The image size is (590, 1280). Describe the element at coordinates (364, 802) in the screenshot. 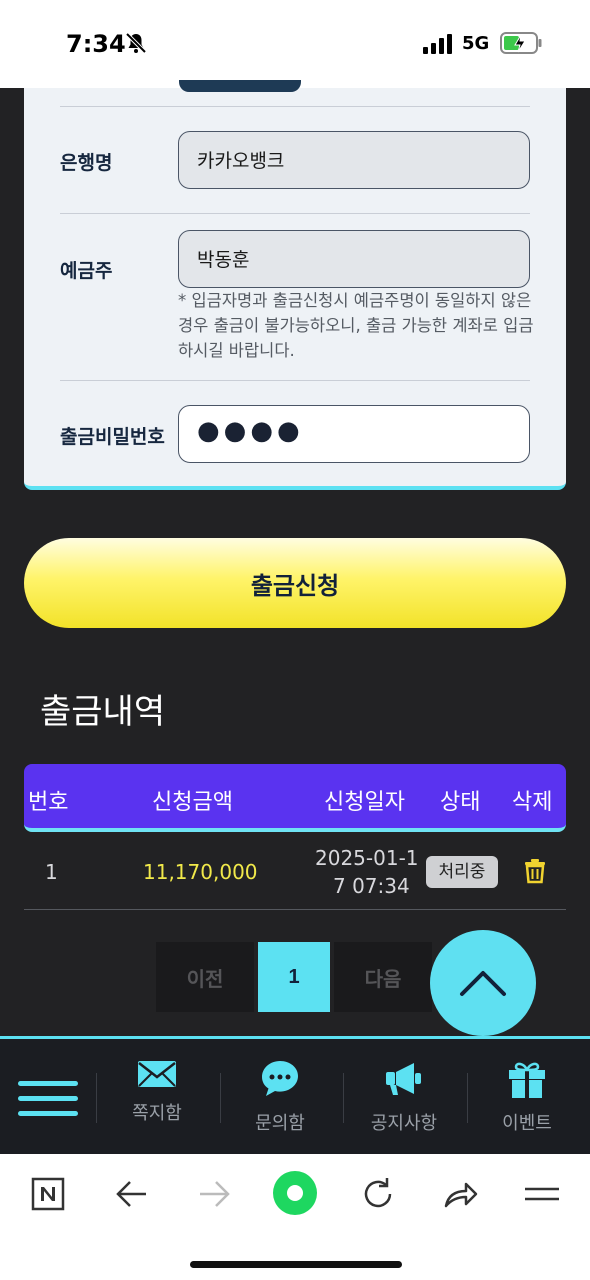

I see `column-header-date: 신청일자` at that location.